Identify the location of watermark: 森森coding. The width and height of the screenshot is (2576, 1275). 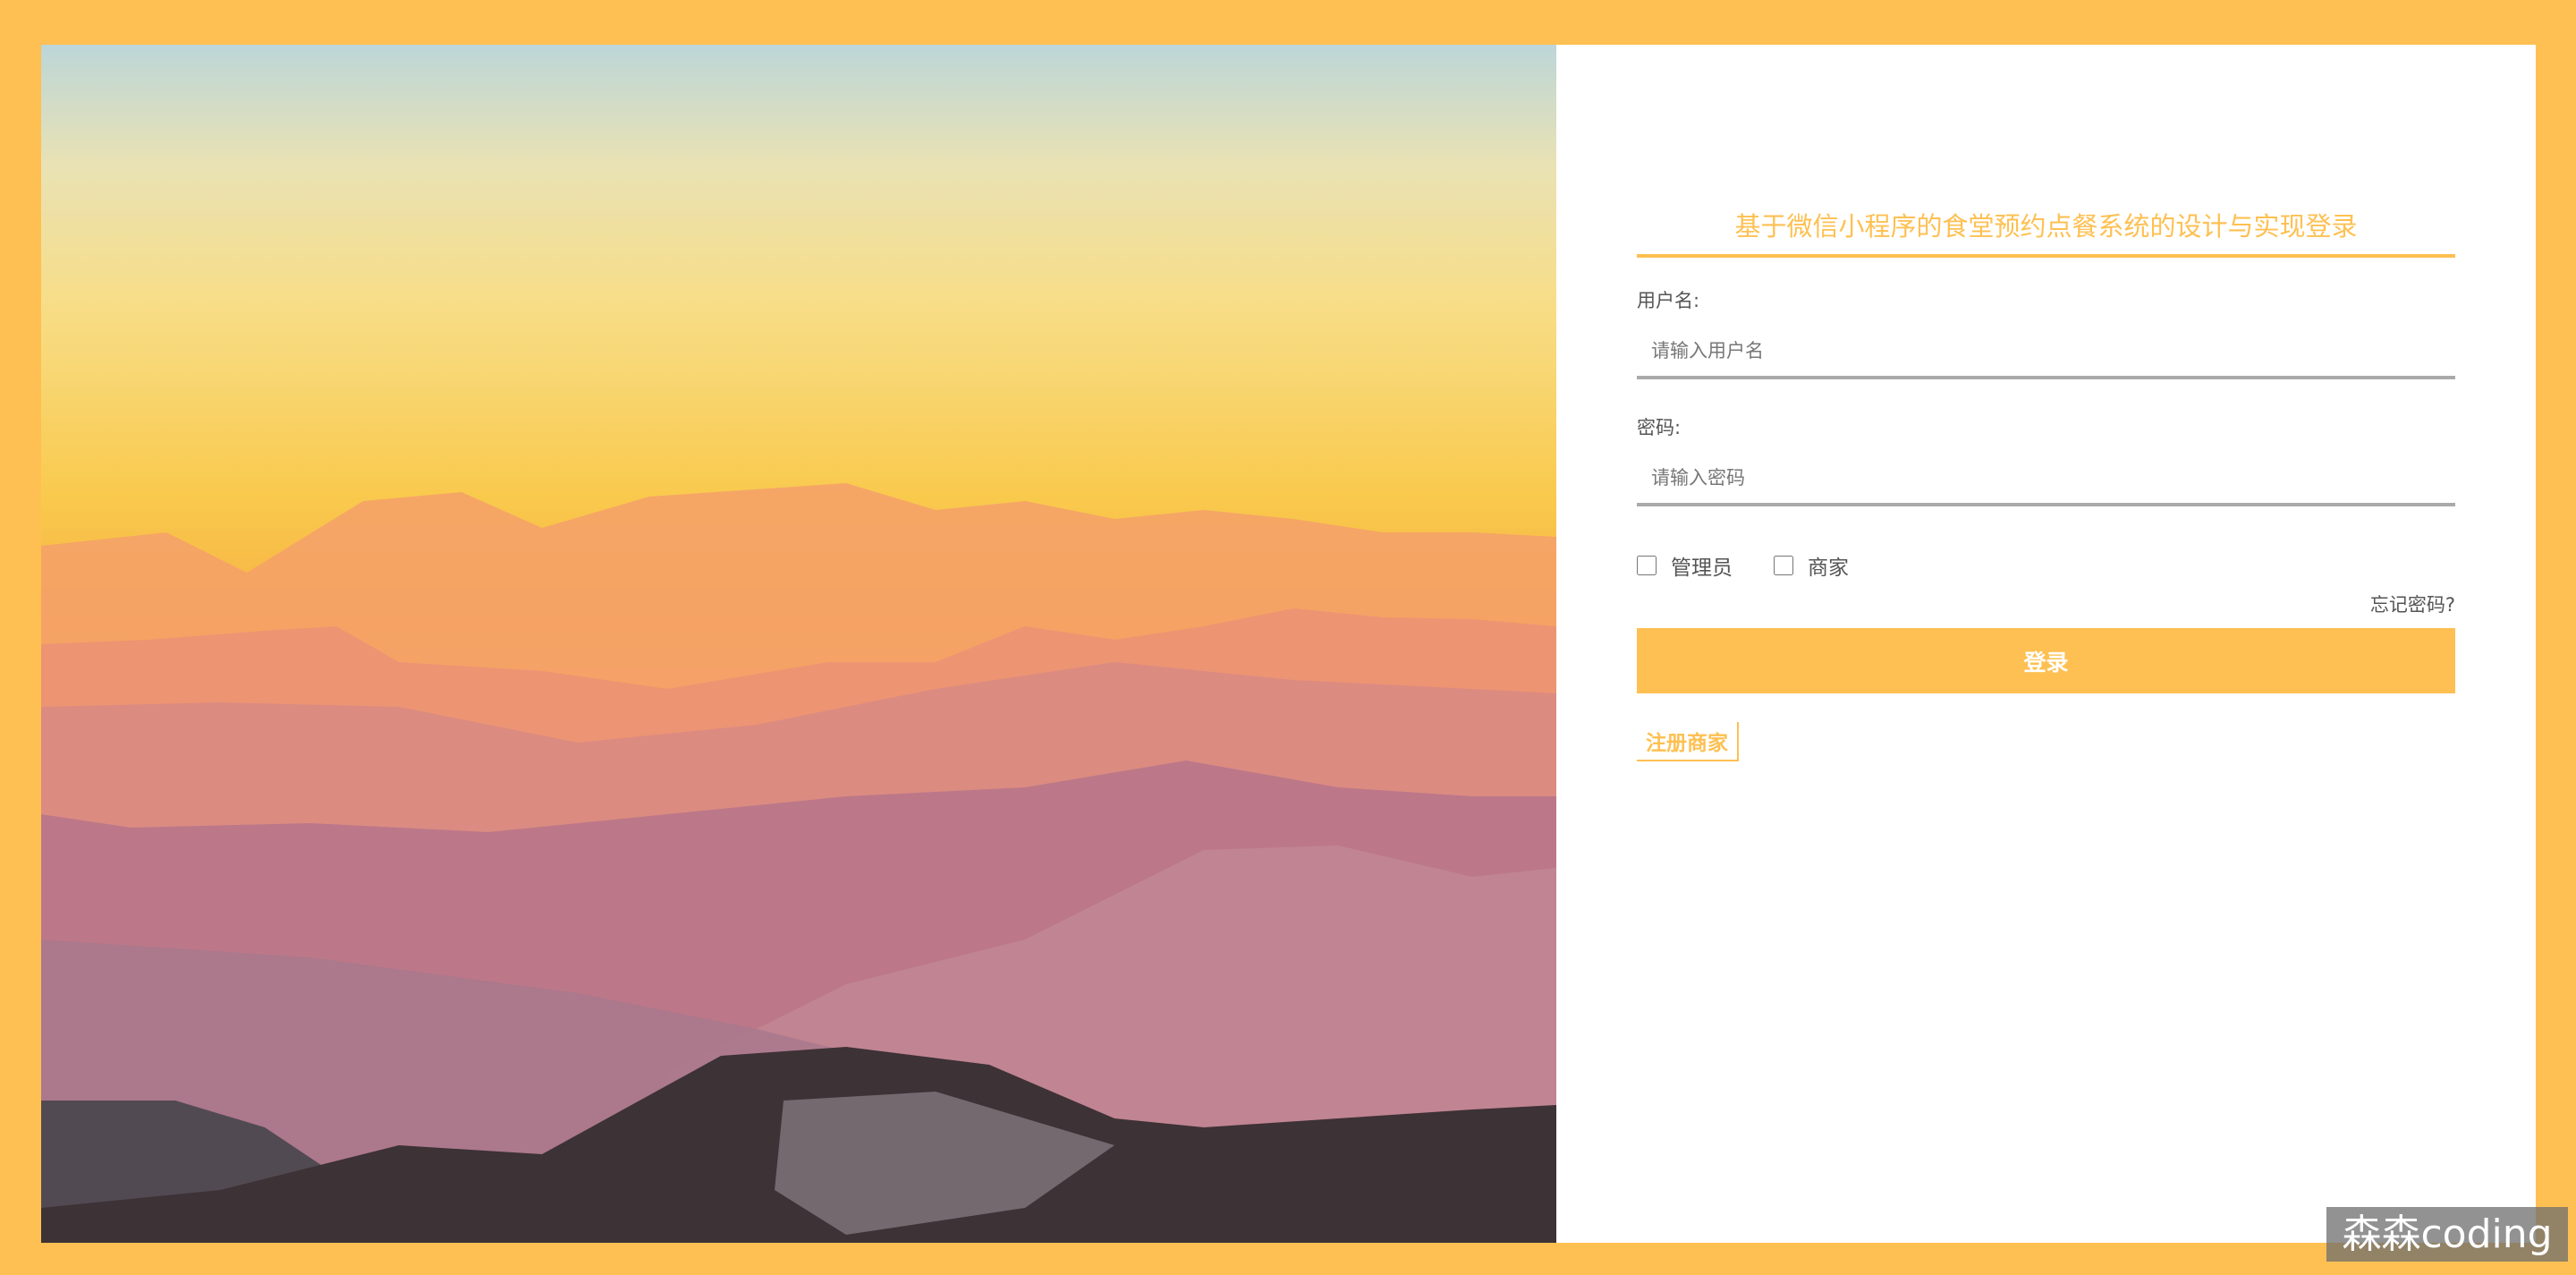
(2447, 1234).